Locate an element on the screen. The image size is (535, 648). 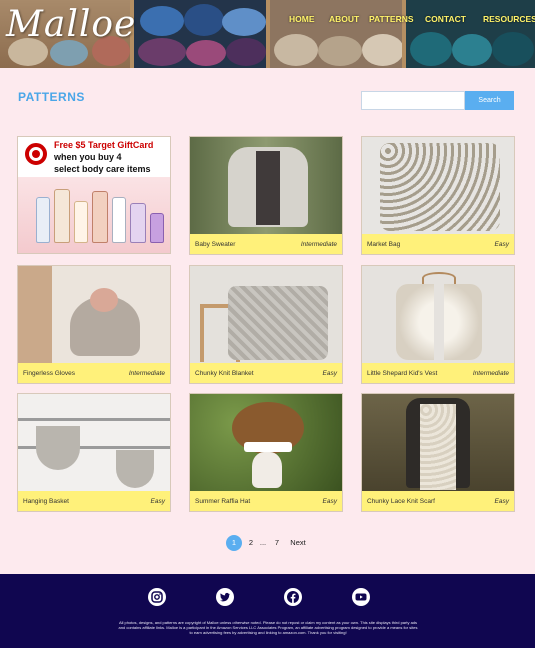
pattern-caption: Fingerless Gloves Intermediate is located at coordinates (94, 373).